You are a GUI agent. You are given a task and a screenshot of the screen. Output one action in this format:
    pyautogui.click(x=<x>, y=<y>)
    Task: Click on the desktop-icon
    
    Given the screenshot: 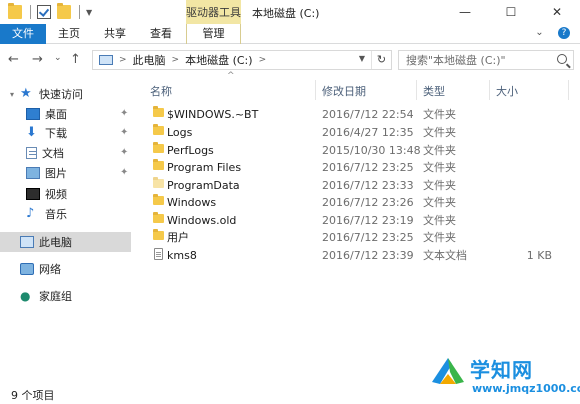 What is the action you would take?
    pyautogui.click(x=33, y=114)
    